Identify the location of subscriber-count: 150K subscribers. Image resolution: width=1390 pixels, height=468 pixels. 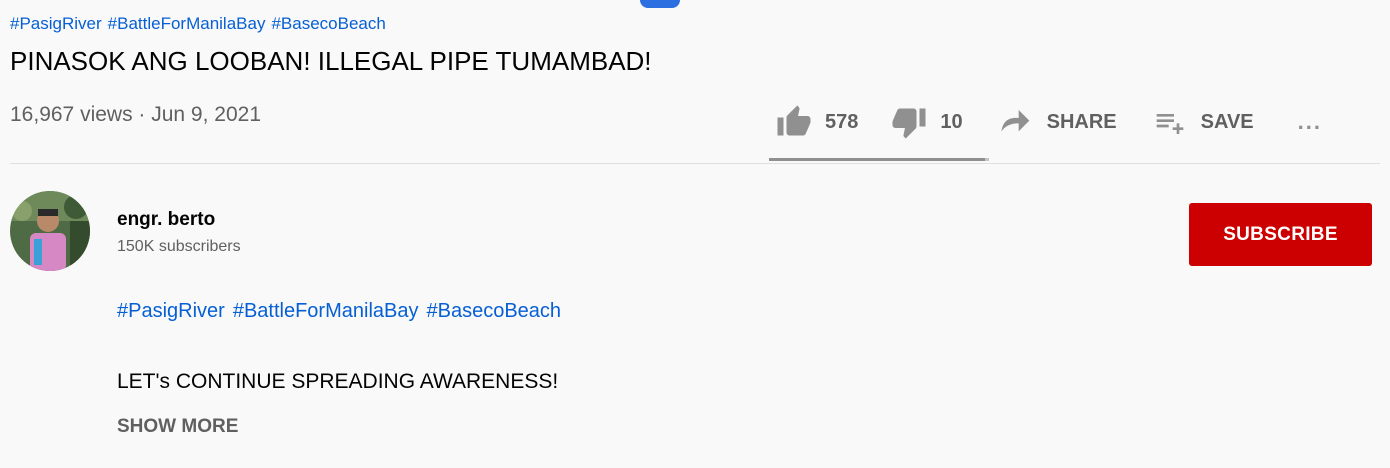
(179, 246).